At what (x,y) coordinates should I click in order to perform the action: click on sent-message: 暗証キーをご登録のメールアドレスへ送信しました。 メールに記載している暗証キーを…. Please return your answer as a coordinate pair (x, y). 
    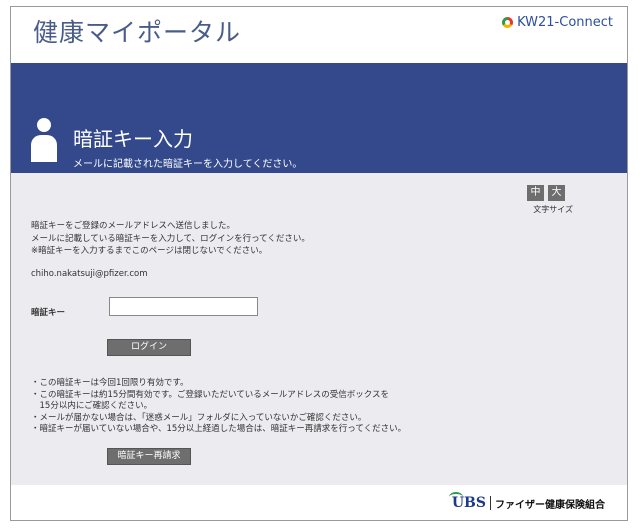
    Looking at the image, I should click on (170, 239).